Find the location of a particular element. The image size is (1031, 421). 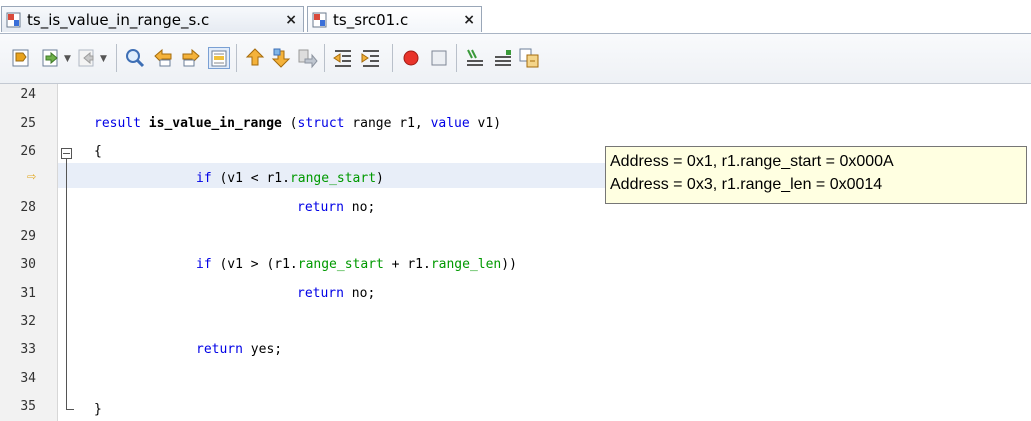

tooltip-line: Address = 0x3, r1.range_len = 0x0014 is located at coordinates (746, 184).